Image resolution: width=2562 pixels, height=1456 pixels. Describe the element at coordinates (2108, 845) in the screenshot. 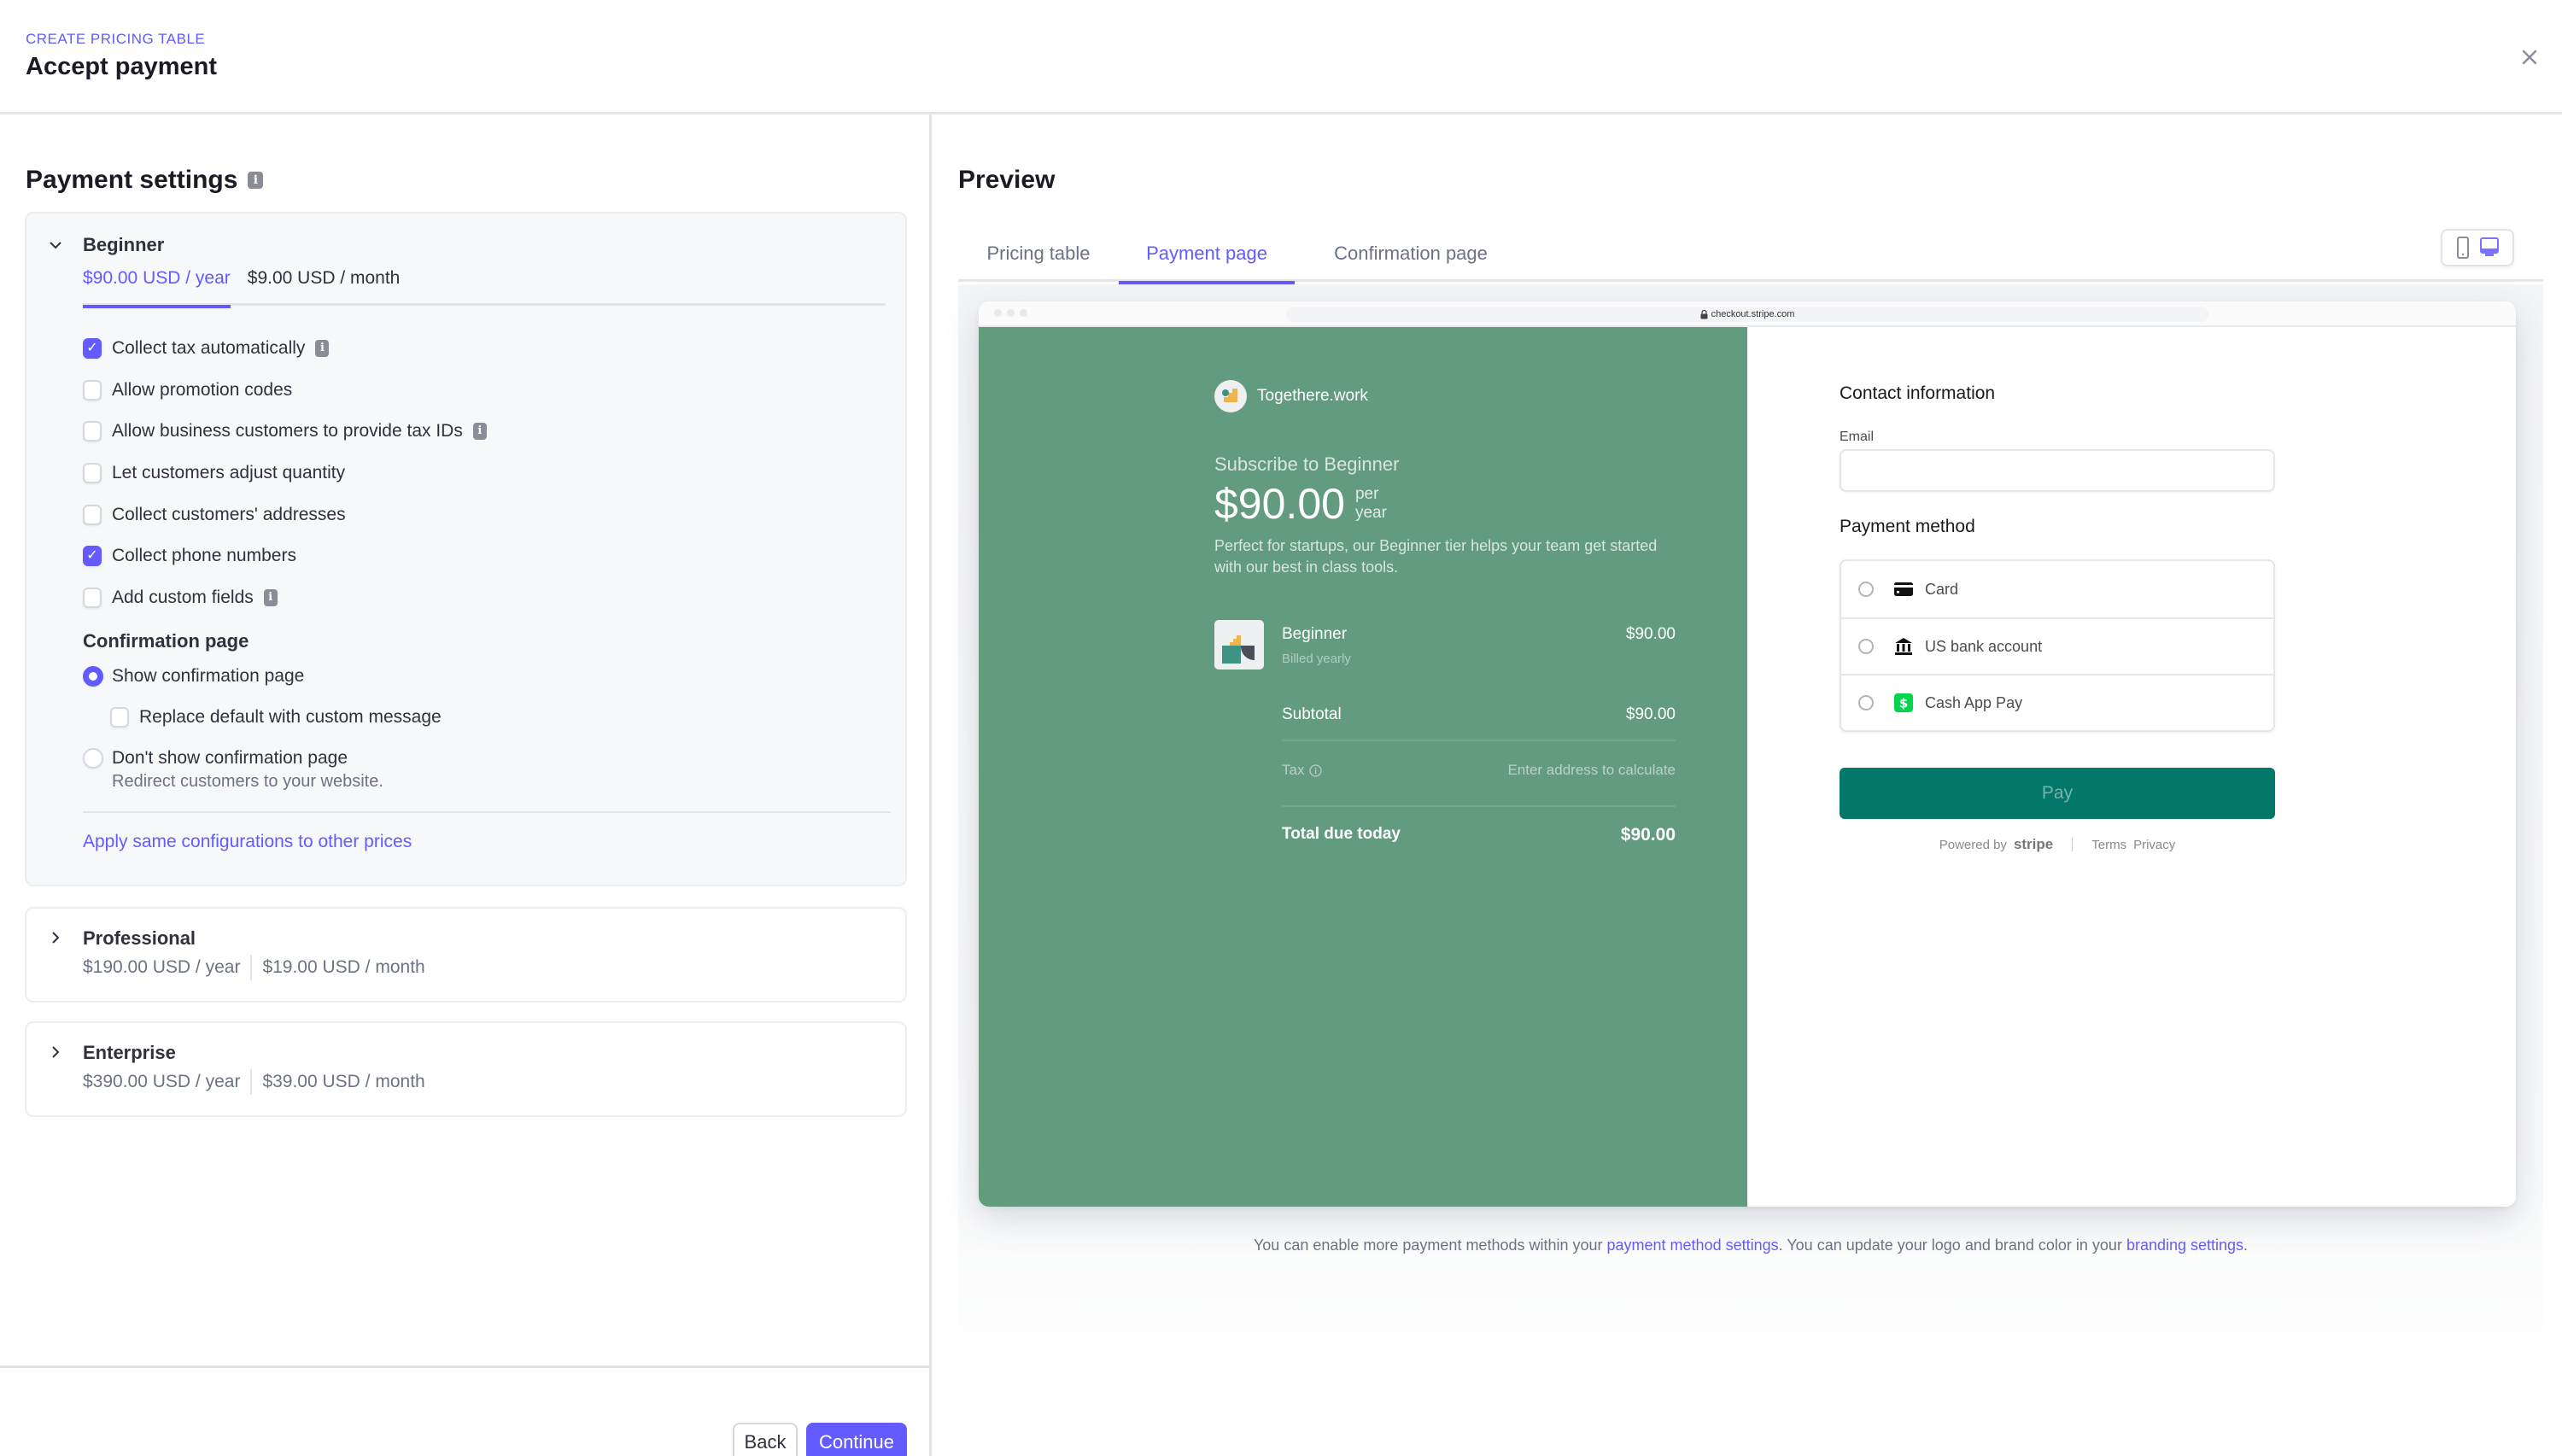

I see `terms-link: Terms` at that location.